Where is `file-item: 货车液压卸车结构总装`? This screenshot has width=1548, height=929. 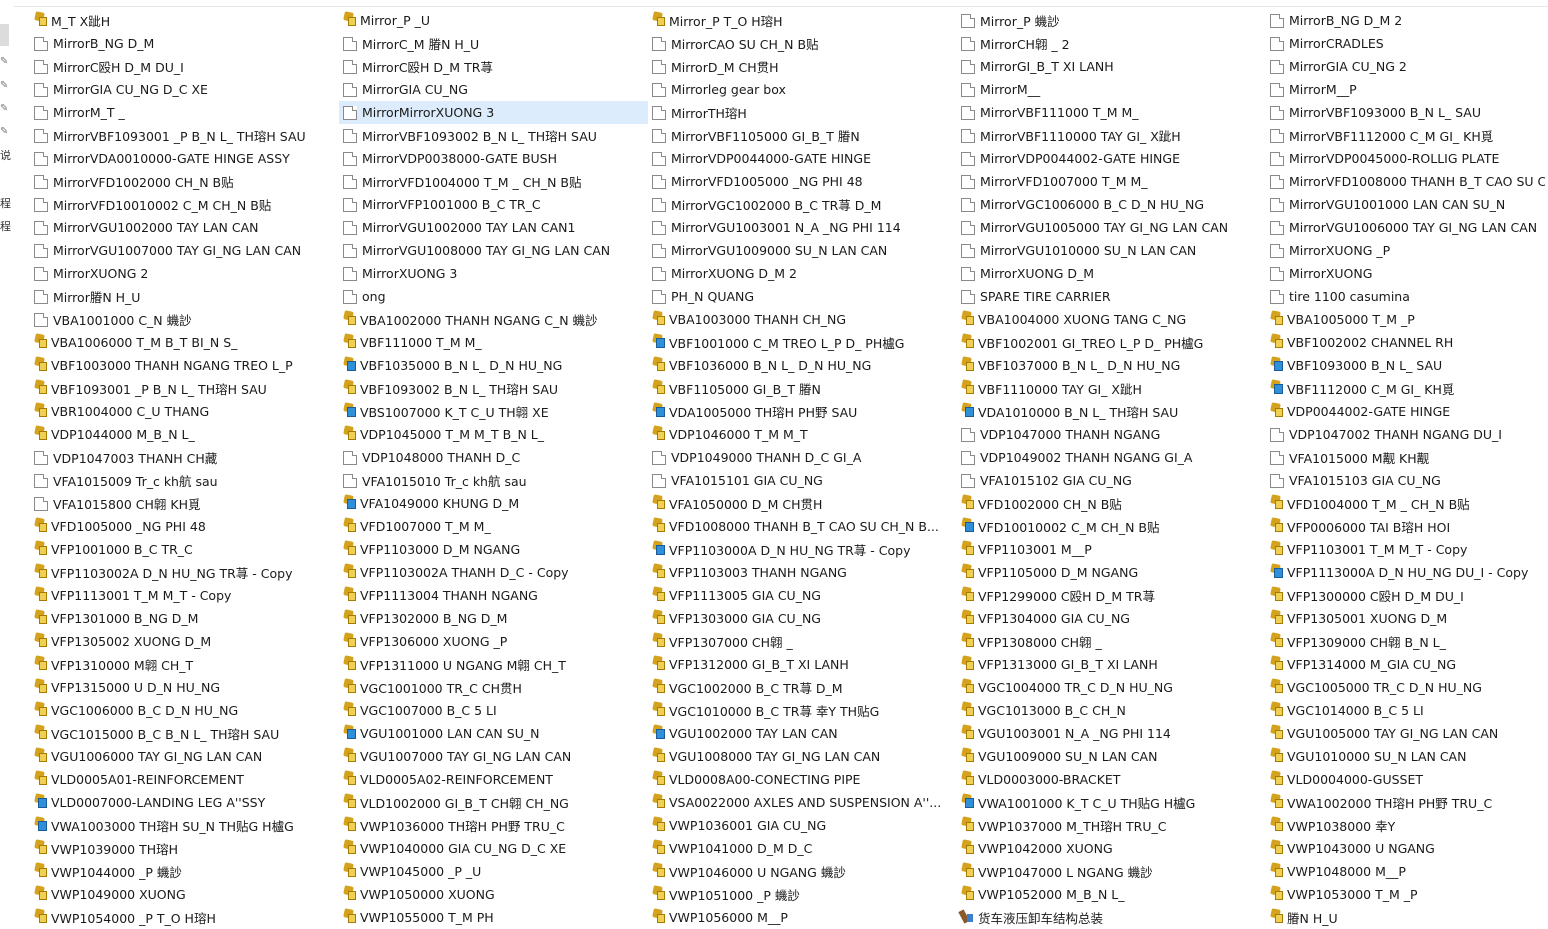
file-item: 货车液压卸车结构总装 is located at coordinates (1111, 917).